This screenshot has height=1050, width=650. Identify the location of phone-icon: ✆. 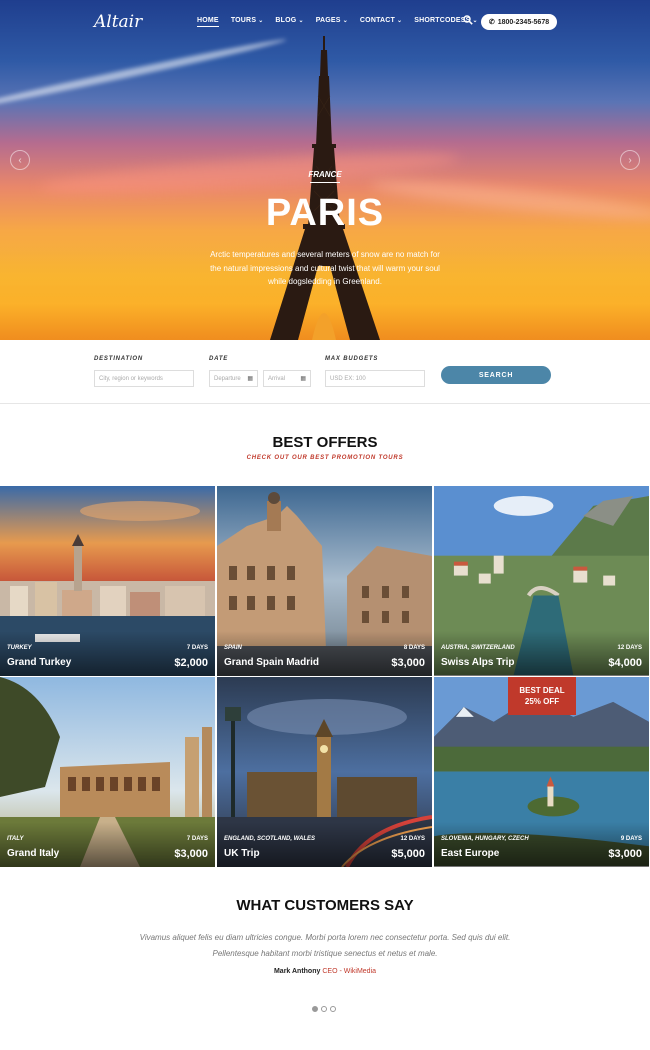
(491, 22).